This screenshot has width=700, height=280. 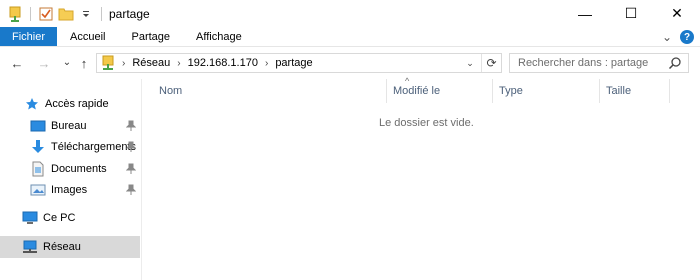 What do you see at coordinates (491, 63) in the screenshot?
I see `refresh-button: ⟳` at bounding box center [491, 63].